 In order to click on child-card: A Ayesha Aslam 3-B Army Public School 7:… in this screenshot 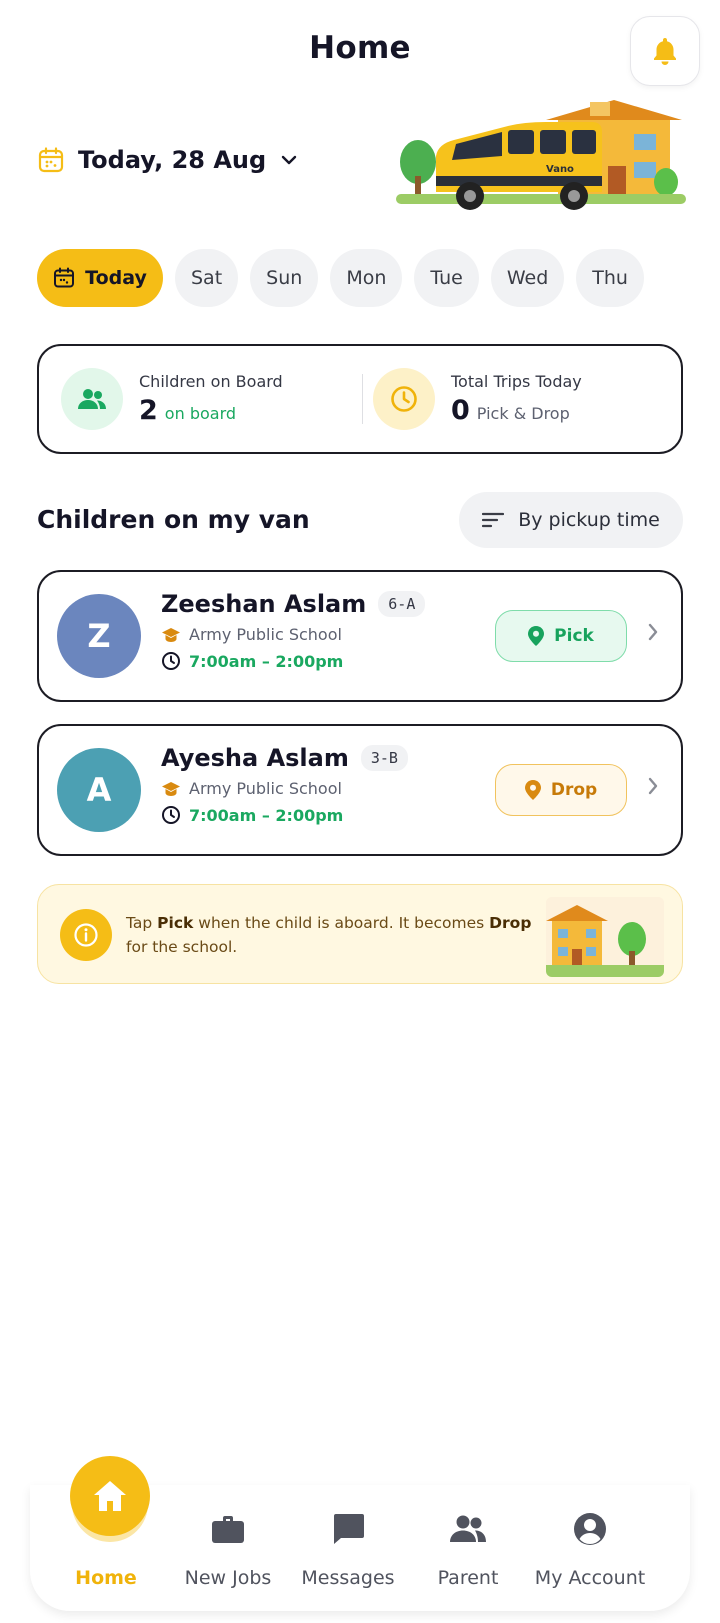, I will do `click(360, 790)`.